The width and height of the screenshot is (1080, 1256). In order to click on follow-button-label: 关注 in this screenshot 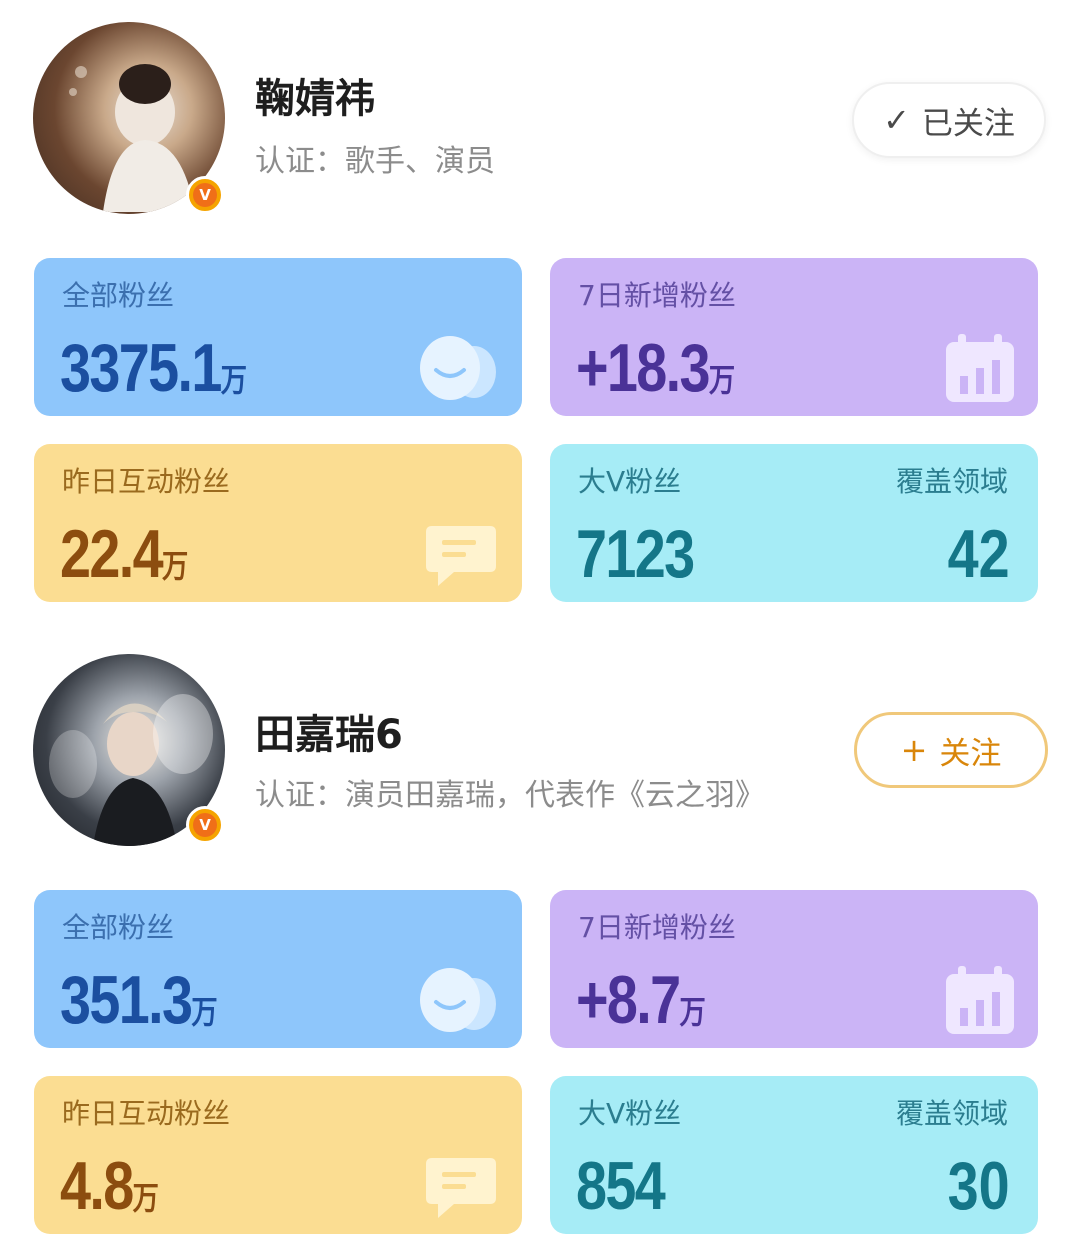, I will do `click(970, 753)`.